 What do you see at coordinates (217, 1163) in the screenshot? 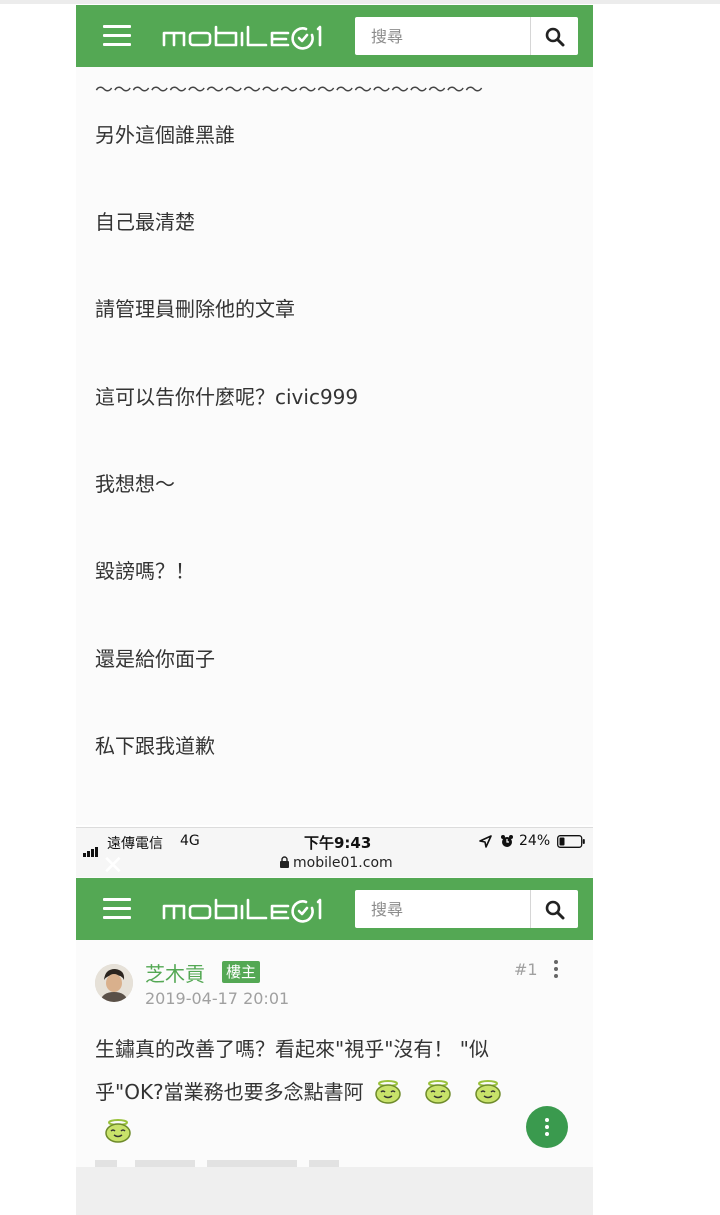
I see `faded-text-remnant` at bounding box center [217, 1163].